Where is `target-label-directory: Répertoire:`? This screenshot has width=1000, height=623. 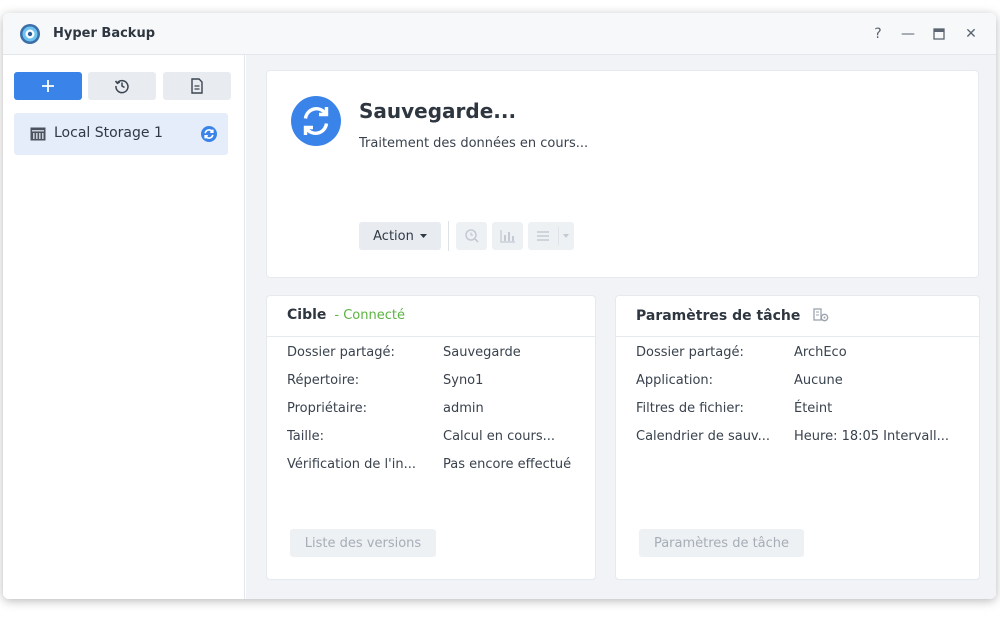 target-label-directory: Répertoire: is located at coordinates (323, 380).